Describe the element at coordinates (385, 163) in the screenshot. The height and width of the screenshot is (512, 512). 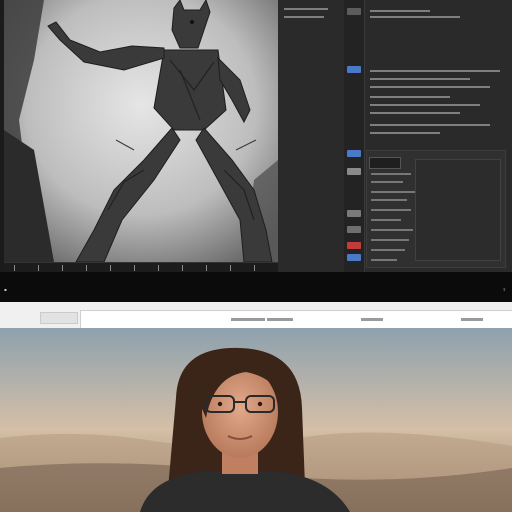
I see `selected-field` at that location.